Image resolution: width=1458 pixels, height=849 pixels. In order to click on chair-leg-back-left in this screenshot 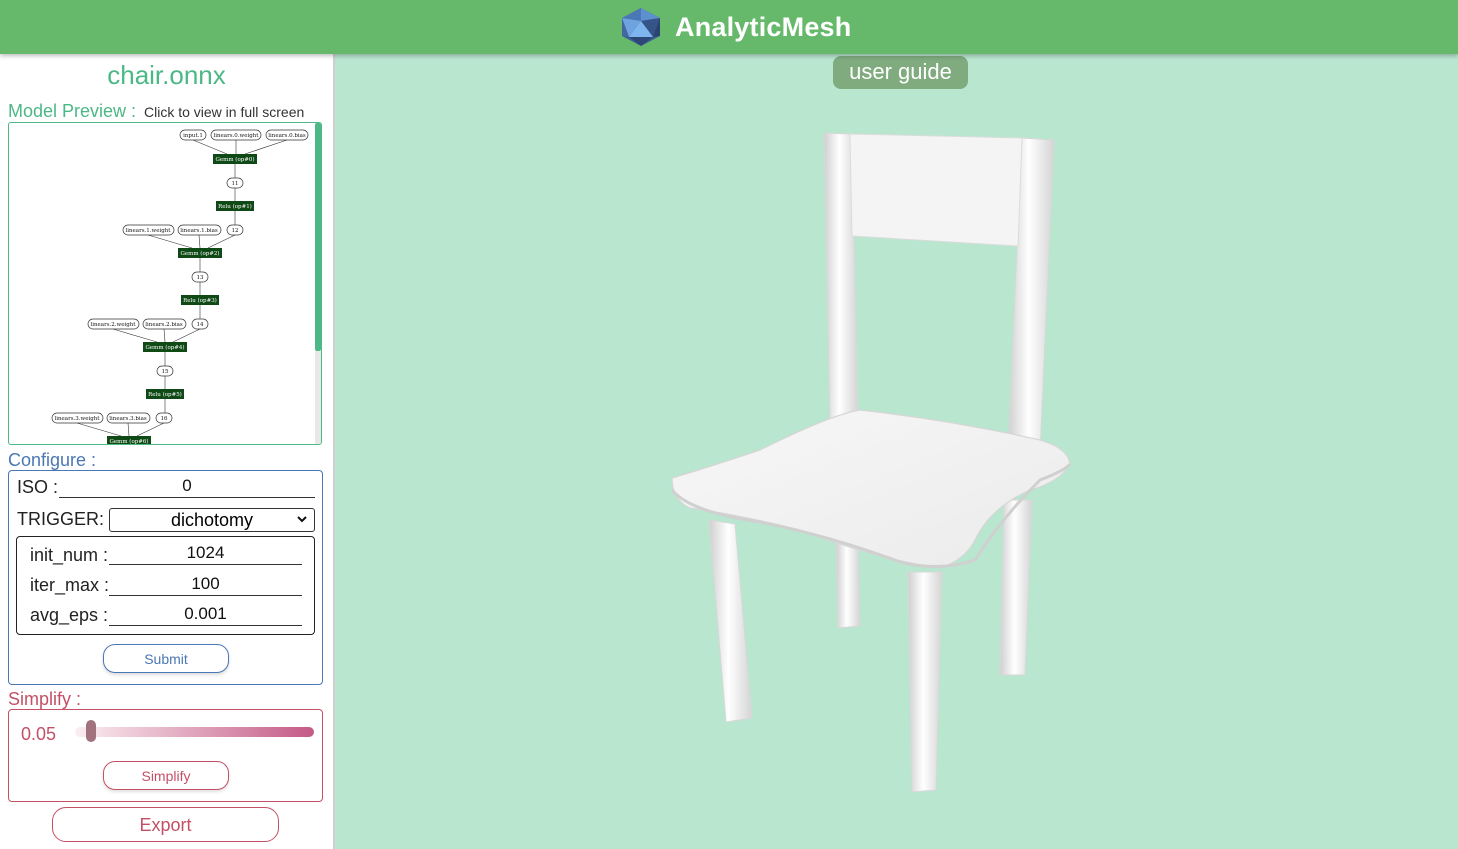, I will do `click(848, 584)`.